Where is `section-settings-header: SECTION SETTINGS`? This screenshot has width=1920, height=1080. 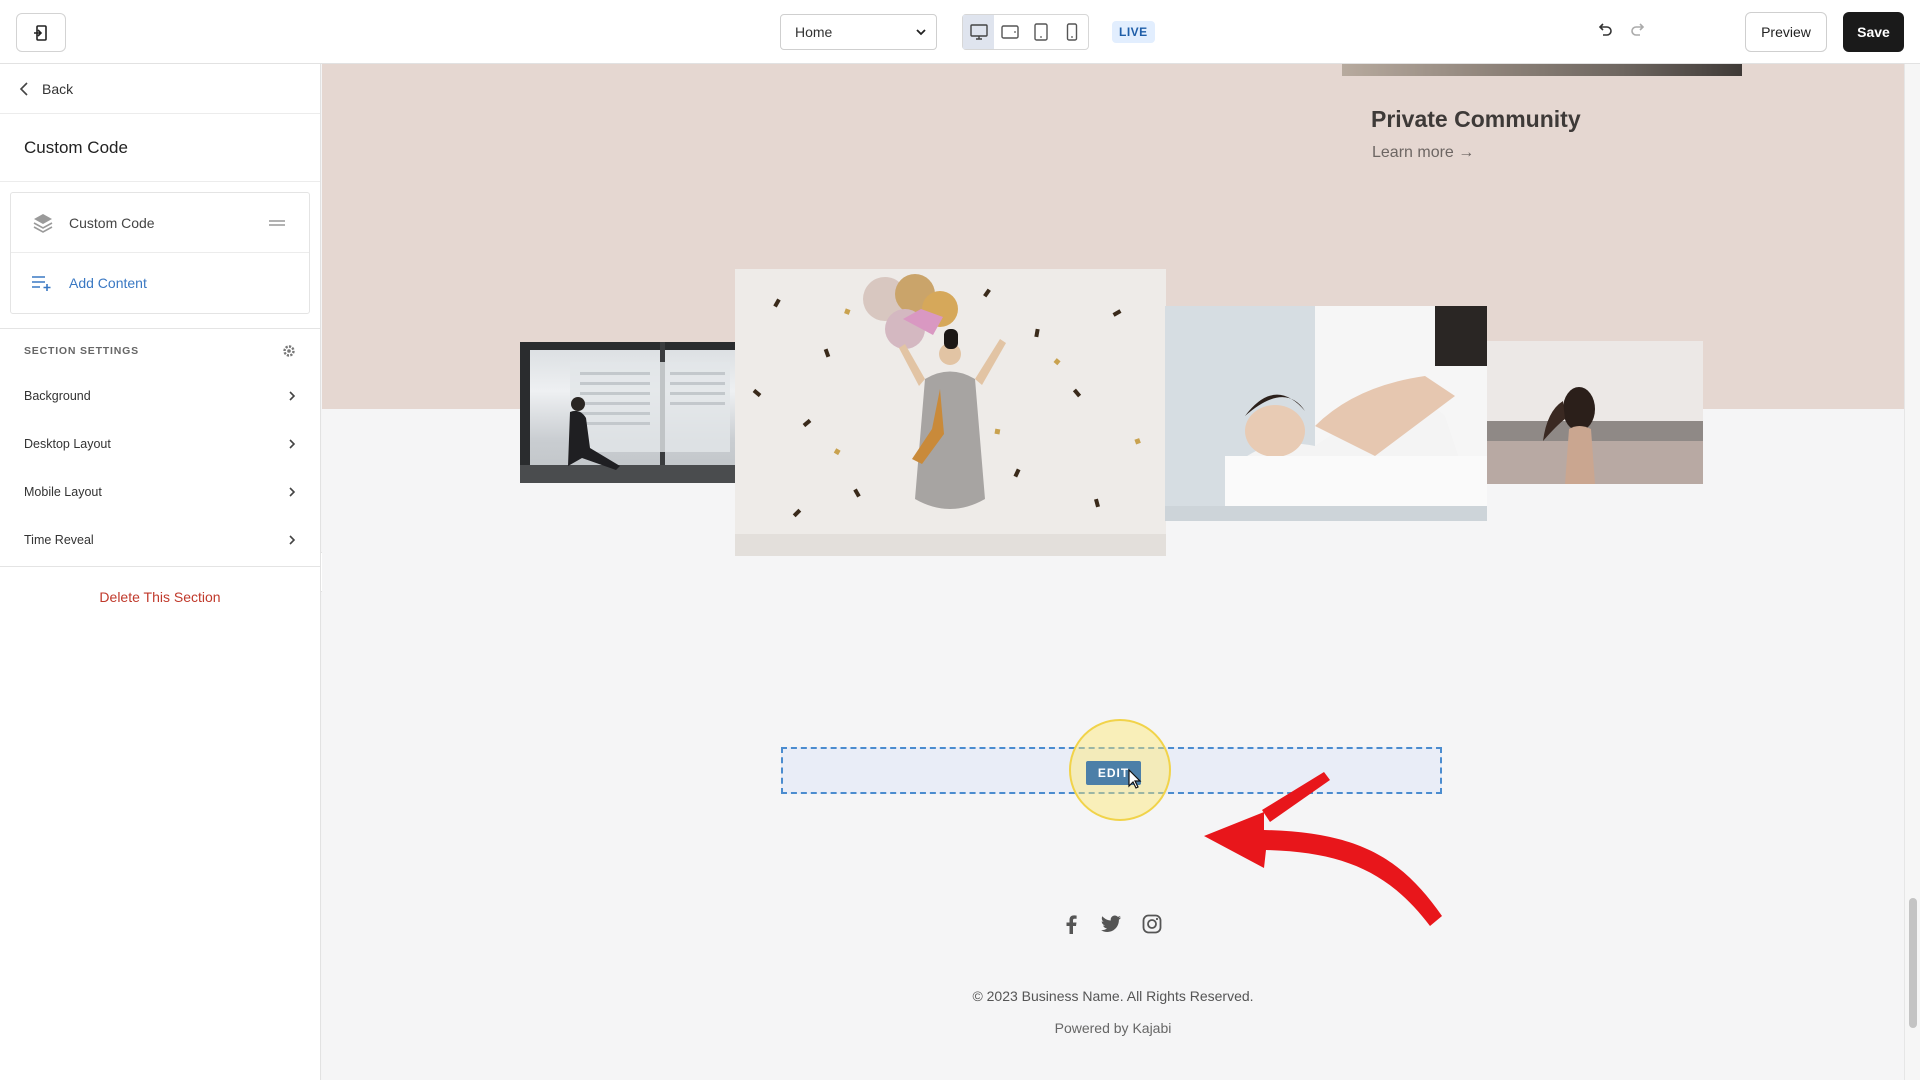
section-settings-header: SECTION SETTINGS is located at coordinates (160, 350).